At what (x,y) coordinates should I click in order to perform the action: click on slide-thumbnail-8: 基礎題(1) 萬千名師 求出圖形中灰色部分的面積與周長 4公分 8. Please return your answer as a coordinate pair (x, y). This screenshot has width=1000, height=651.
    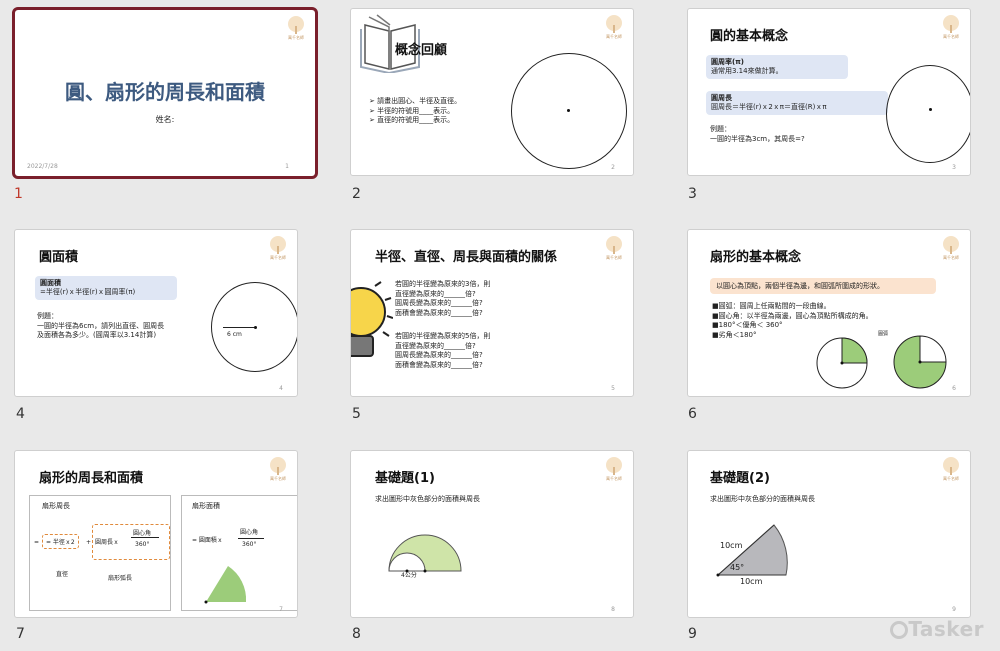
    Looking at the image, I should click on (492, 534).